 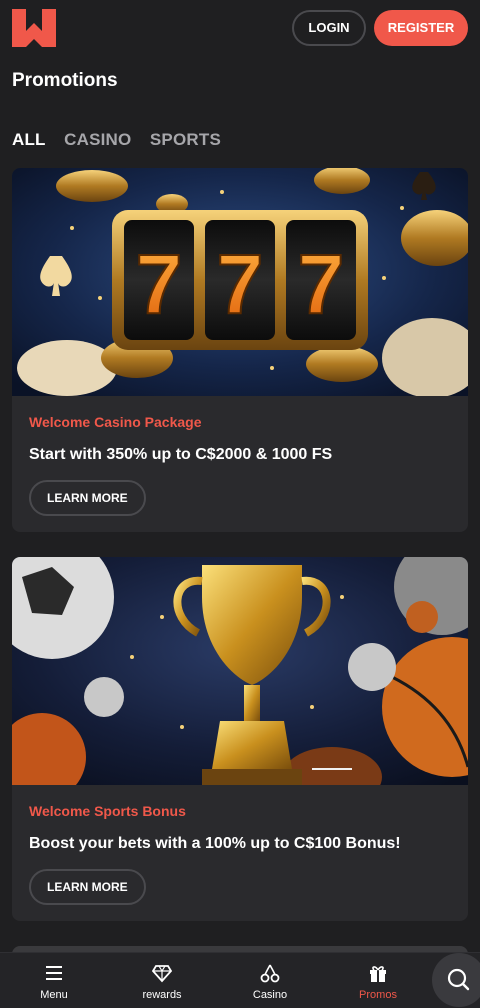 I want to click on nav-item-menu: Menu, so click(x=54, y=980).